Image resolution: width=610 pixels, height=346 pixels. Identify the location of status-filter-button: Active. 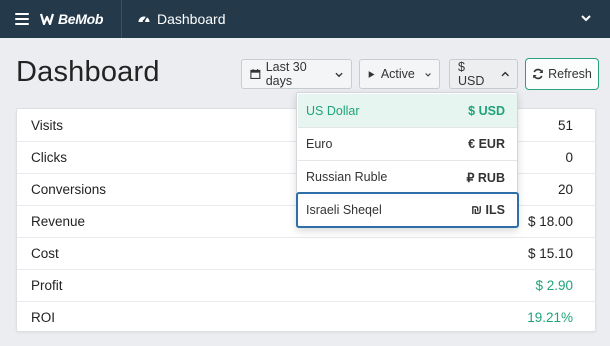
(399, 74).